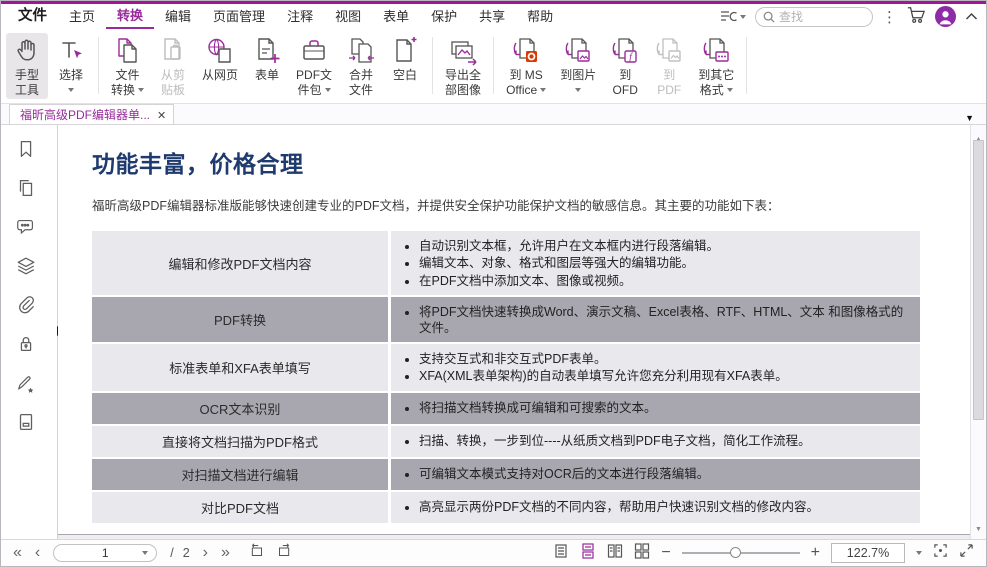 The height and width of the screenshot is (567, 987). Describe the element at coordinates (940, 553) in the screenshot. I see `fit-page-icon` at that location.